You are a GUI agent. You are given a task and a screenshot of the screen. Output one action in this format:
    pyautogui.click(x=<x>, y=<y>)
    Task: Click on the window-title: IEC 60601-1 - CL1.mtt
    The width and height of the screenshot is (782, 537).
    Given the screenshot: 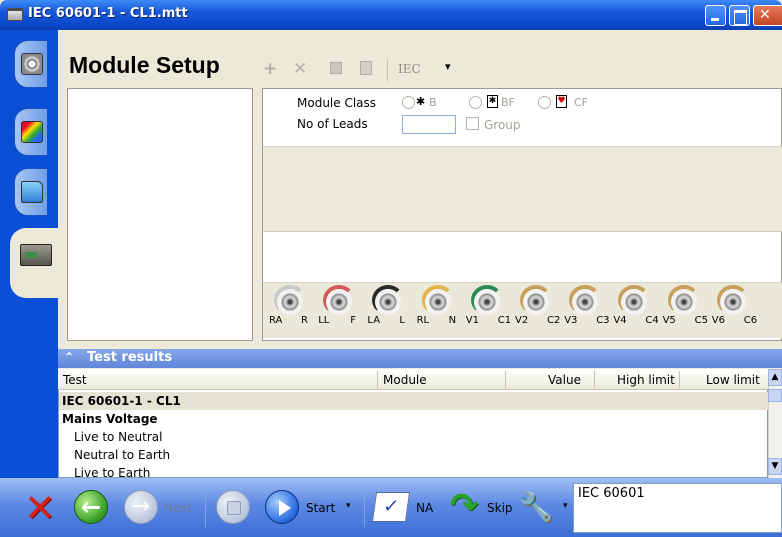 What is the action you would take?
    pyautogui.click(x=108, y=13)
    